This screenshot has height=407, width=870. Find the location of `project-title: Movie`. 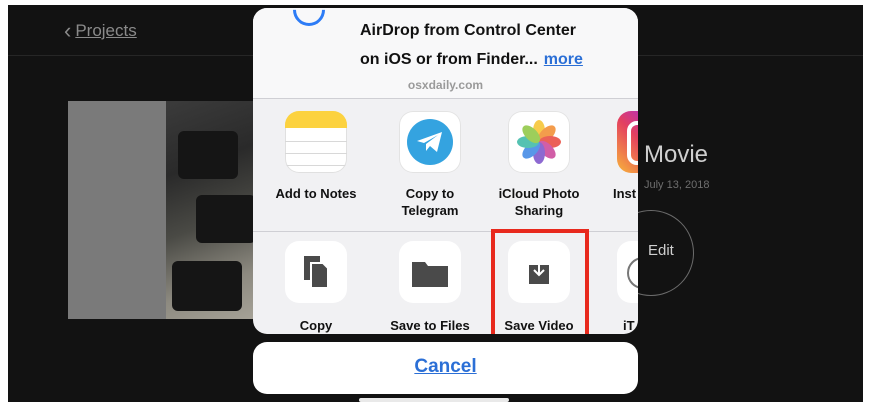

project-title: Movie is located at coordinates (676, 154).